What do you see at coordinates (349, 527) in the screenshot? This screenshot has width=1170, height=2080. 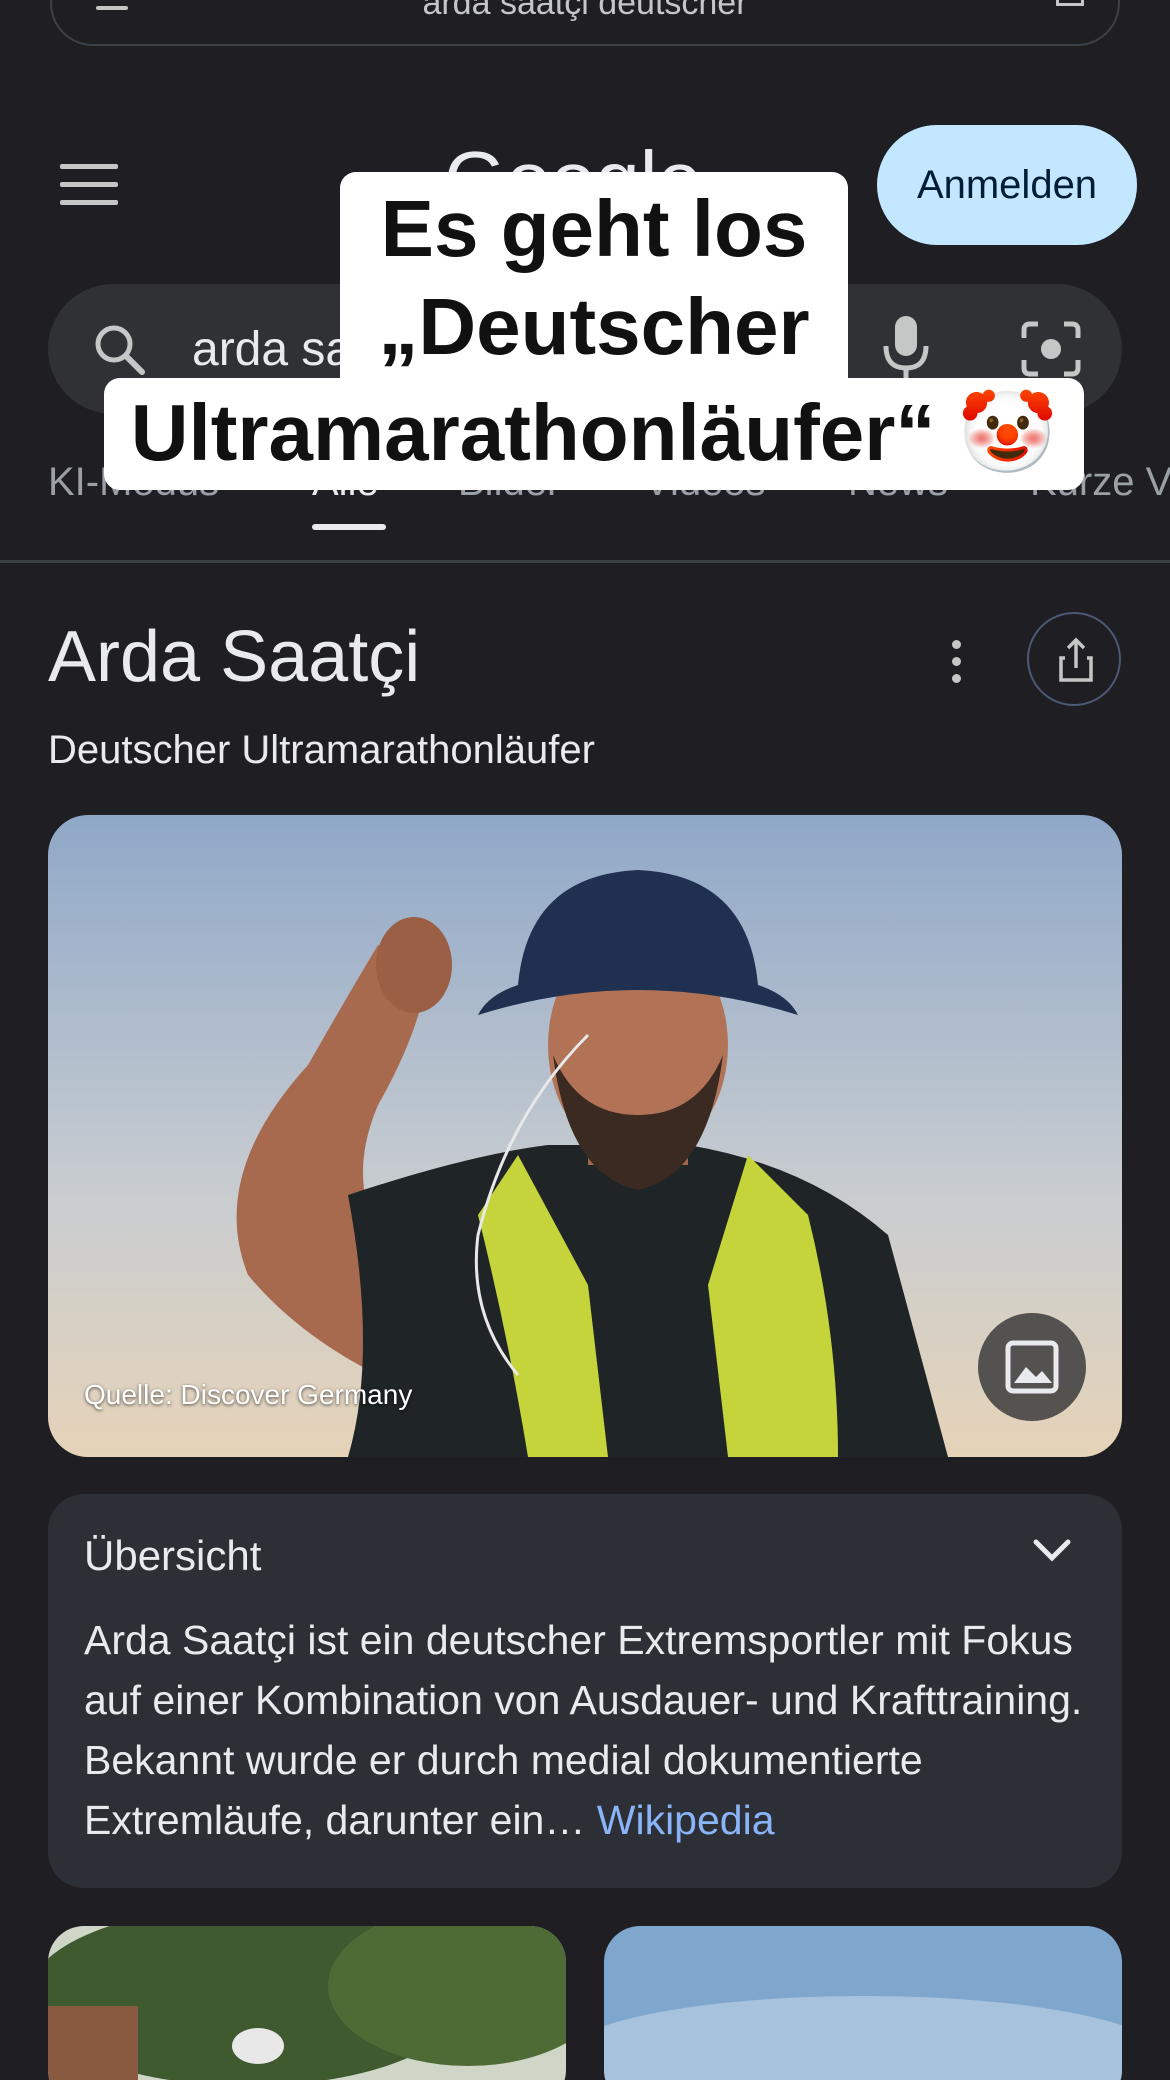 I see `active-tab-indicator` at bounding box center [349, 527].